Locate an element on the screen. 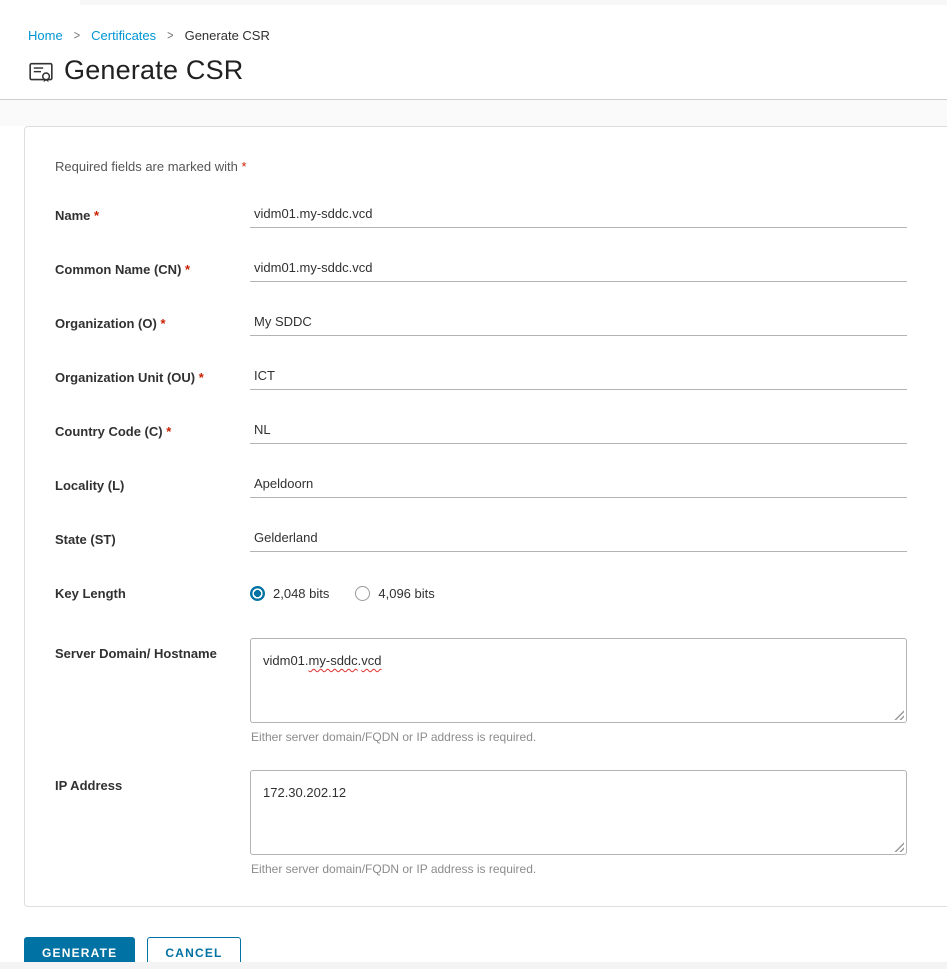 This screenshot has width=947, height=969. certificate-icon is located at coordinates (41, 72).